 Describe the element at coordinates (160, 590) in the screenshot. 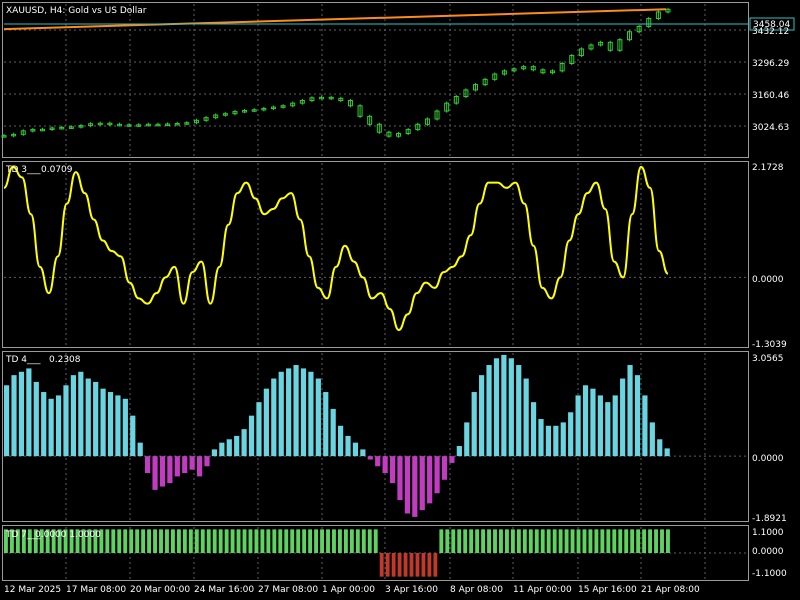

I see `time-label-2: 20 Mar 00:00` at that location.